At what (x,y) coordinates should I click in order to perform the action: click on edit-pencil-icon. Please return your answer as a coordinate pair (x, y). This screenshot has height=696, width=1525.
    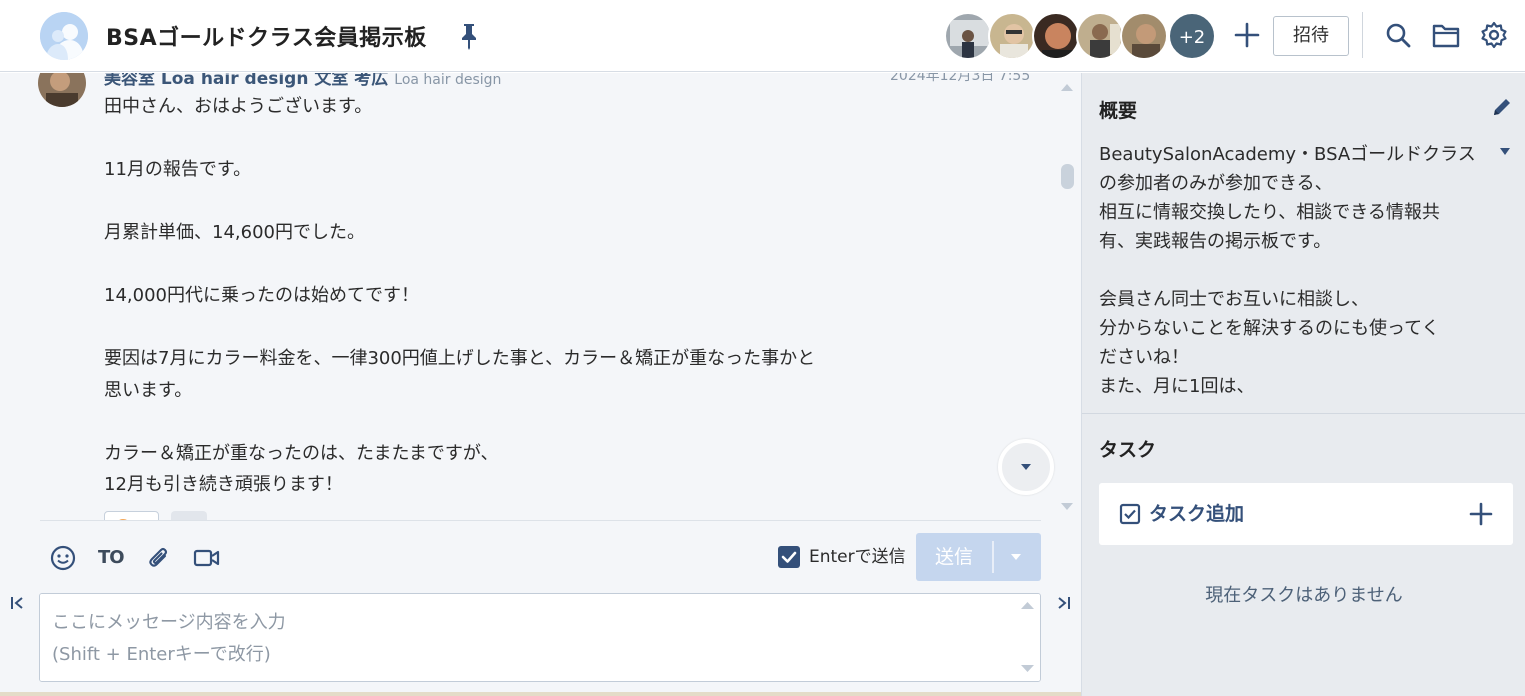
    Looking at the image, I should click on (1502, 107).